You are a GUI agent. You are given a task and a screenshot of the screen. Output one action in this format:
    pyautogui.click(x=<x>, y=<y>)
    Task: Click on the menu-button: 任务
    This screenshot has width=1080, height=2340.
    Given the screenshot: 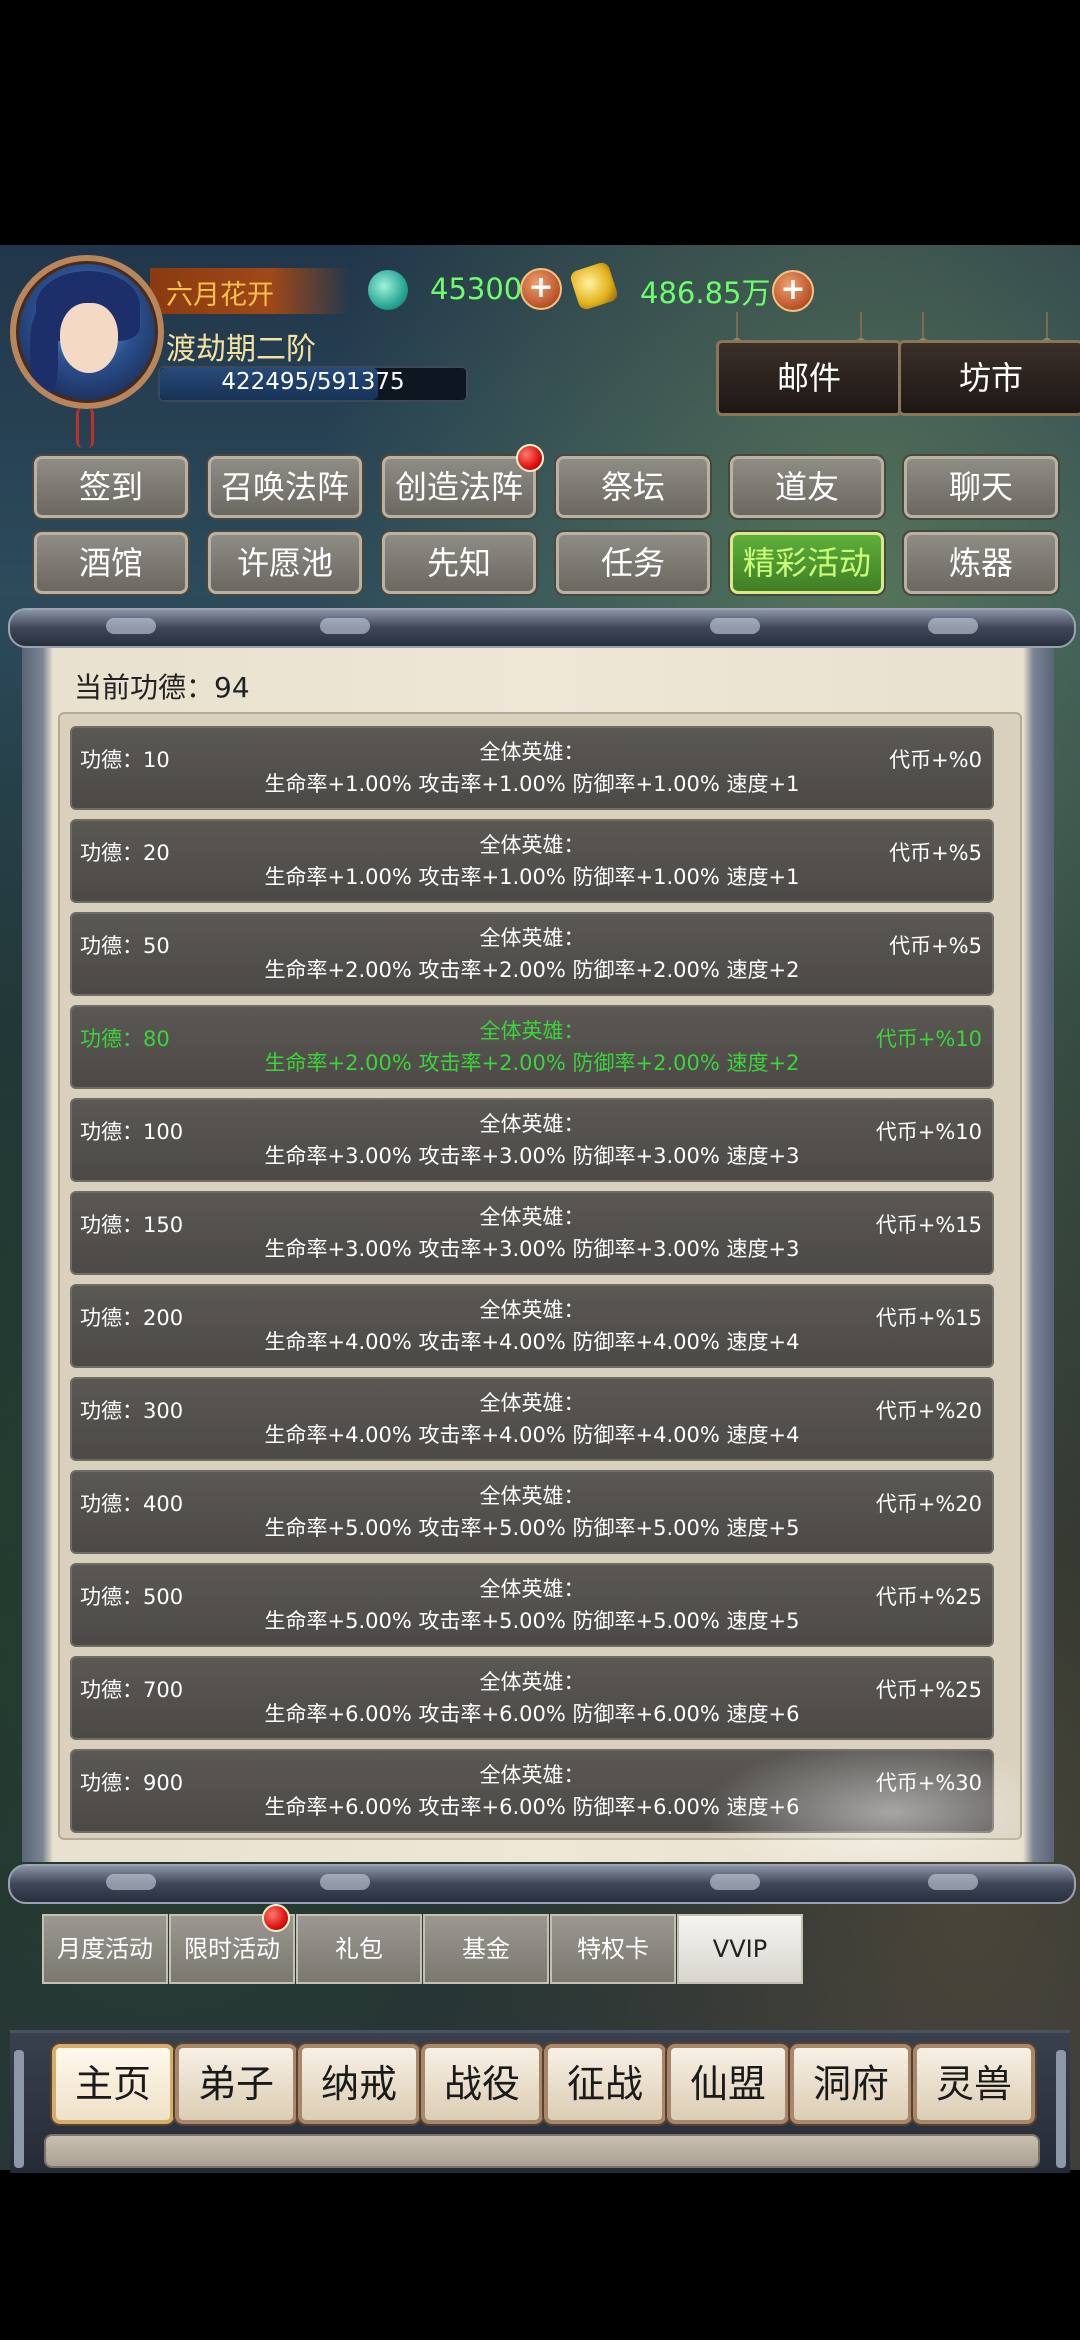 What is the action you would take?
    pyautogui.click(x=633, y=563)
    